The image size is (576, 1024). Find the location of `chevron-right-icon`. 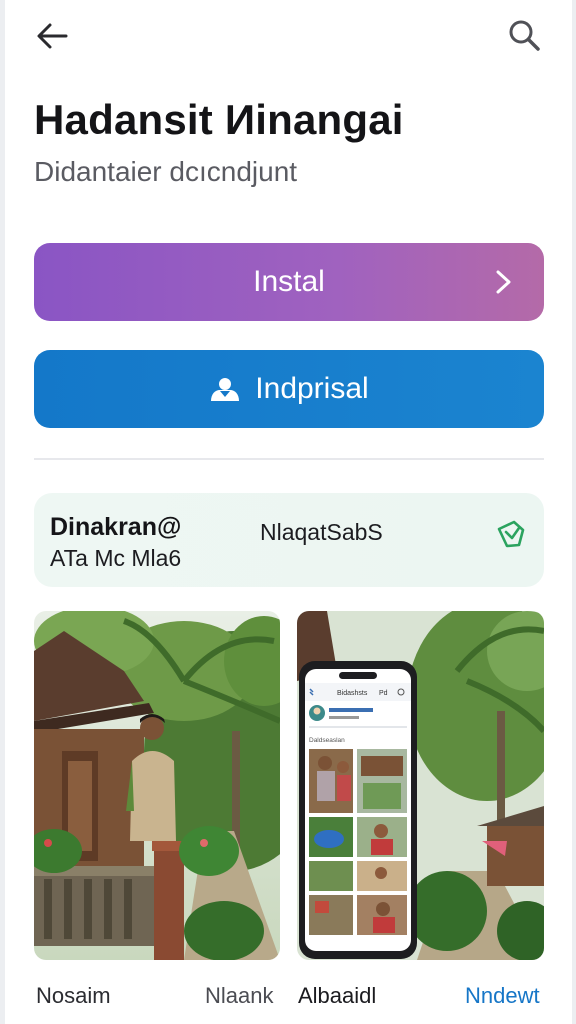

chevron-right-icon is located at coordinates (503, 282).